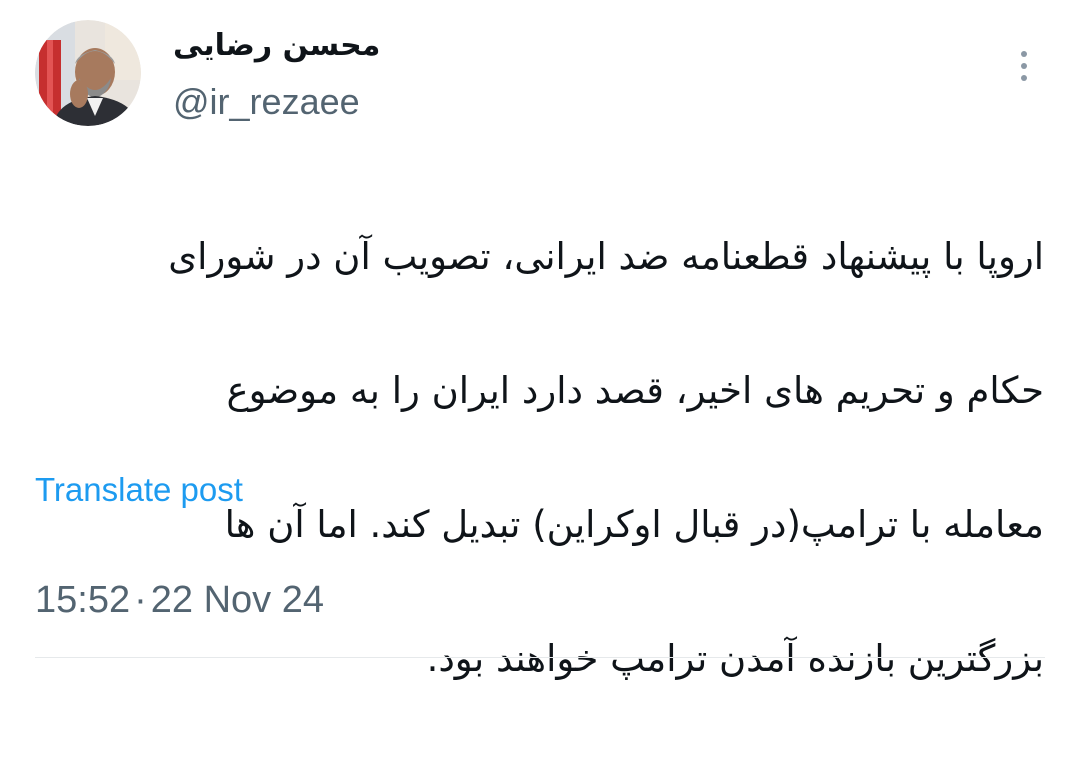  I want to click on author-names: محسن رضایی @ir_rezaee, so click(276, 73).